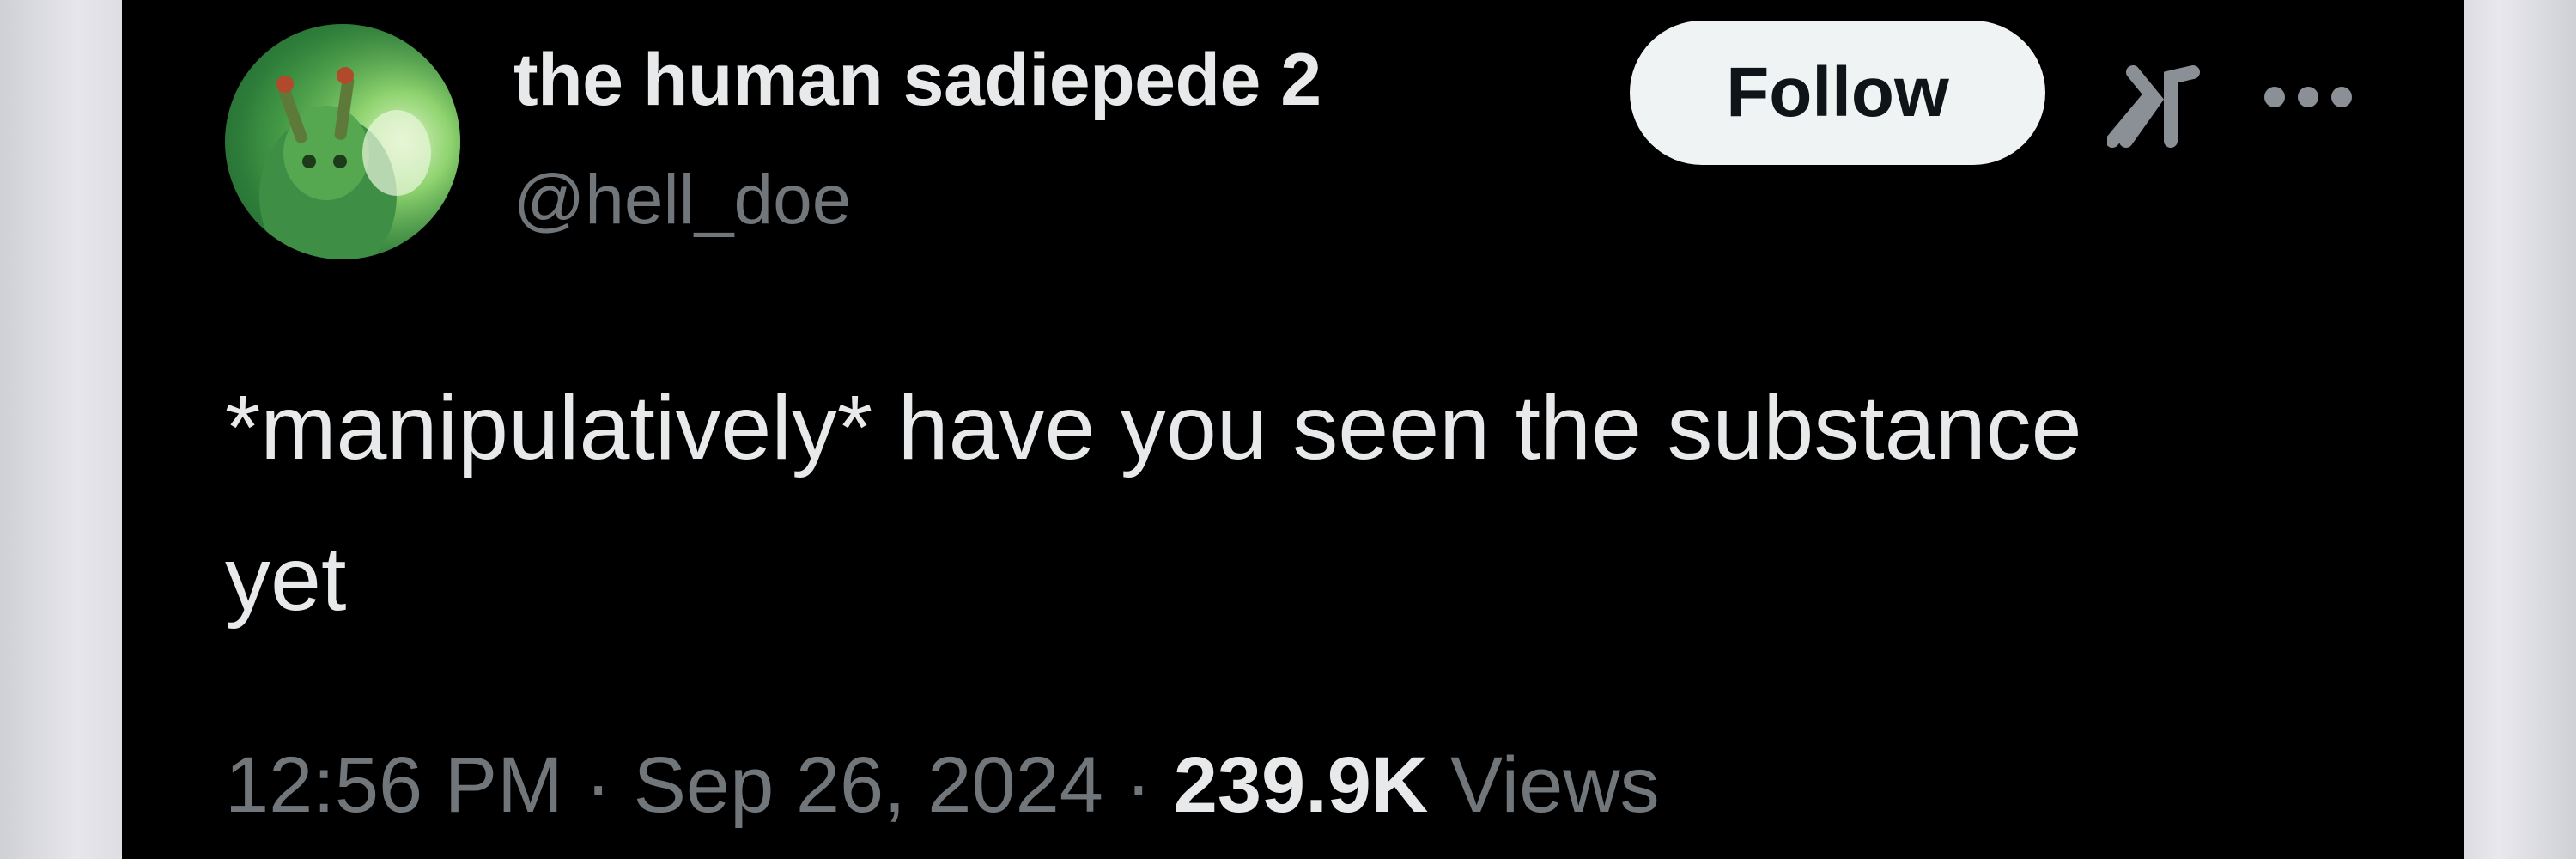 This screenshot has width=2576, height=859. Describe the element at coordinates (2308, 97) in the screenshot. I see `more-options-icon` at that location.